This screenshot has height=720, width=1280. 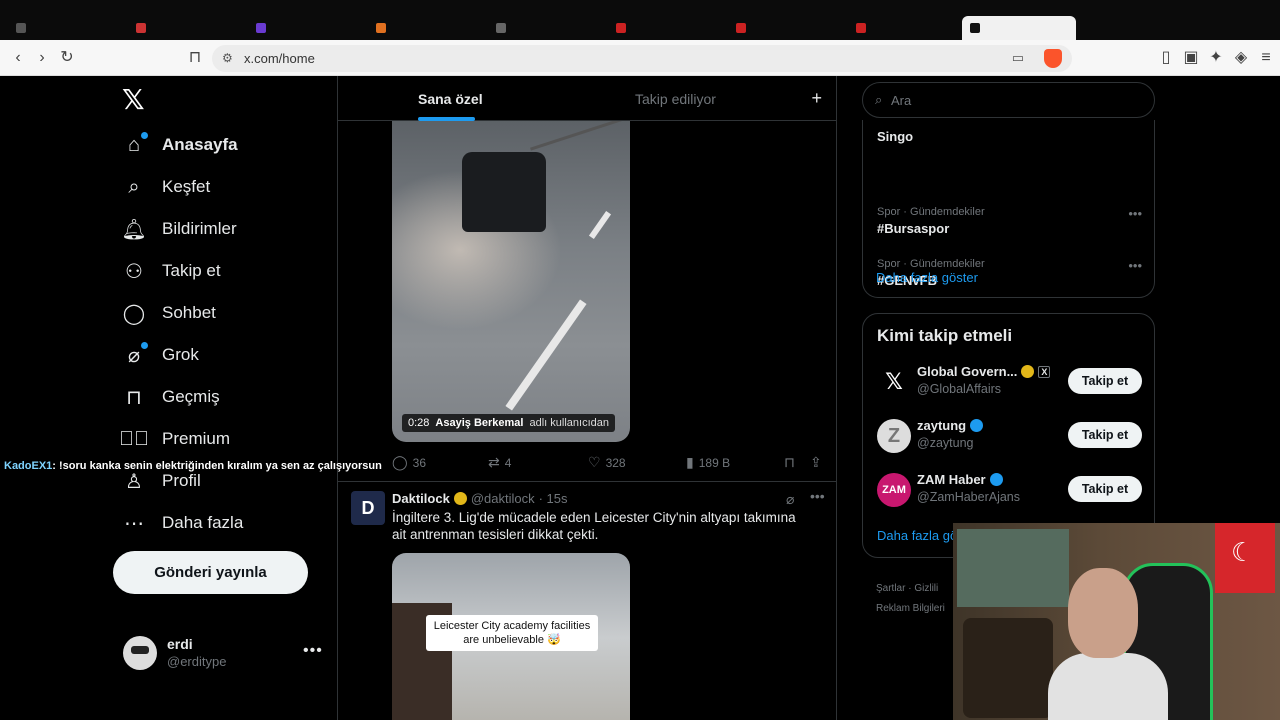 I want to click on chat-username: KadoEX1, so click(x=28, y=466).